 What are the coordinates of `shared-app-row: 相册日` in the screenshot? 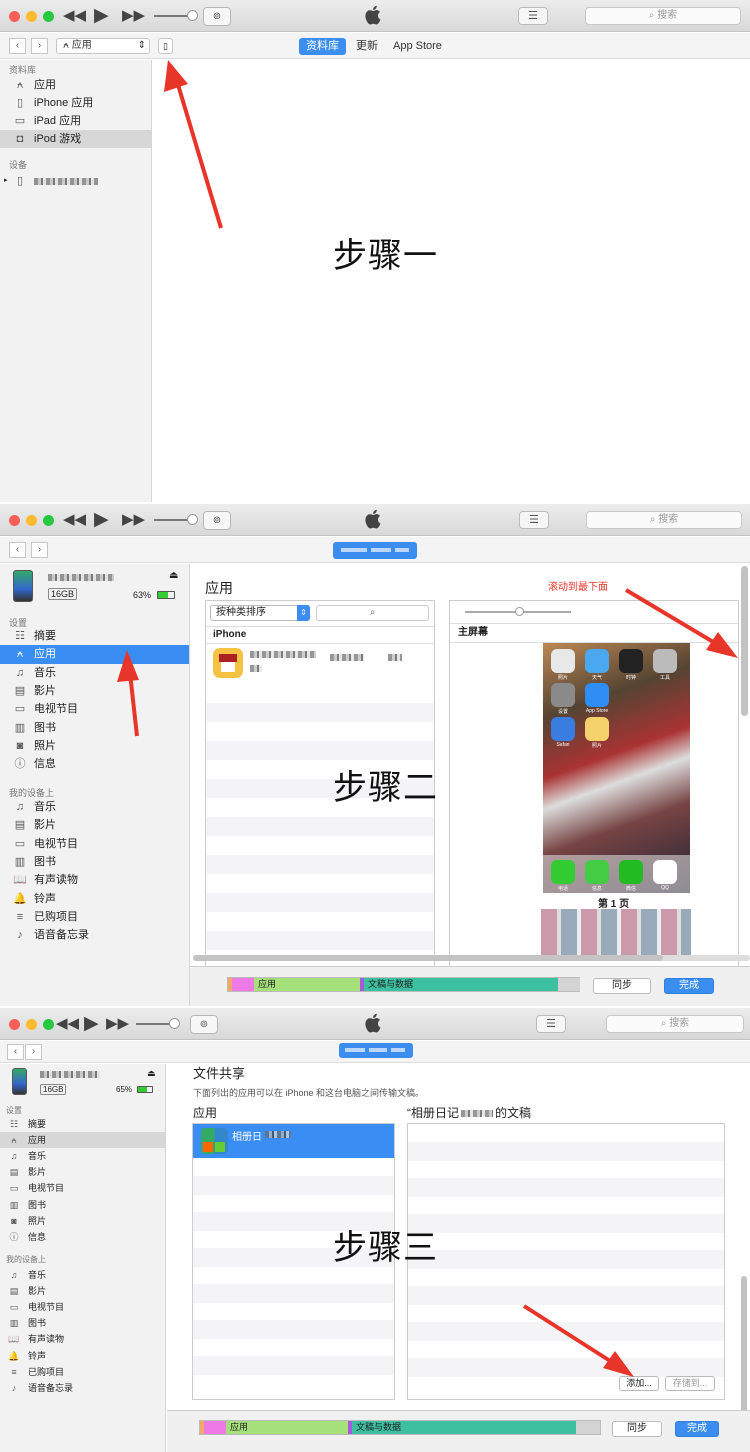 It's located at (293, 1141).